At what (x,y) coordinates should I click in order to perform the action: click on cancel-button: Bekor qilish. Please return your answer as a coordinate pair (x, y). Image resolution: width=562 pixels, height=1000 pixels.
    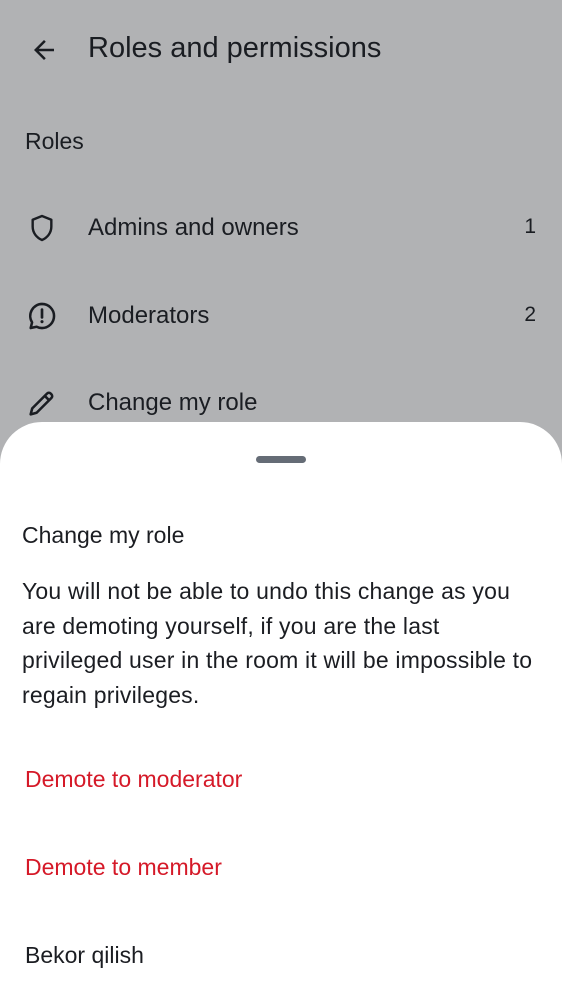
    Looking at the image, I should click on (84, 955).